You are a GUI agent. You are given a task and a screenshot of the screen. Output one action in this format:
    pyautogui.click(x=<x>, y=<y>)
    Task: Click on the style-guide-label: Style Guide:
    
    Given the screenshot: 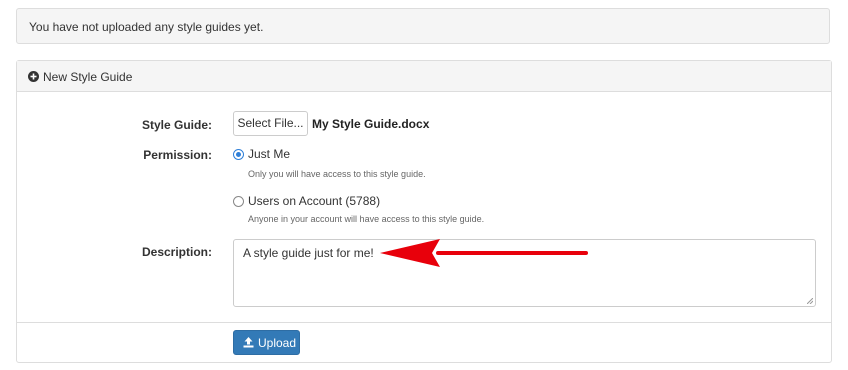 What is the action you would take?
    pyautogui.click(x=176, y=125)
    